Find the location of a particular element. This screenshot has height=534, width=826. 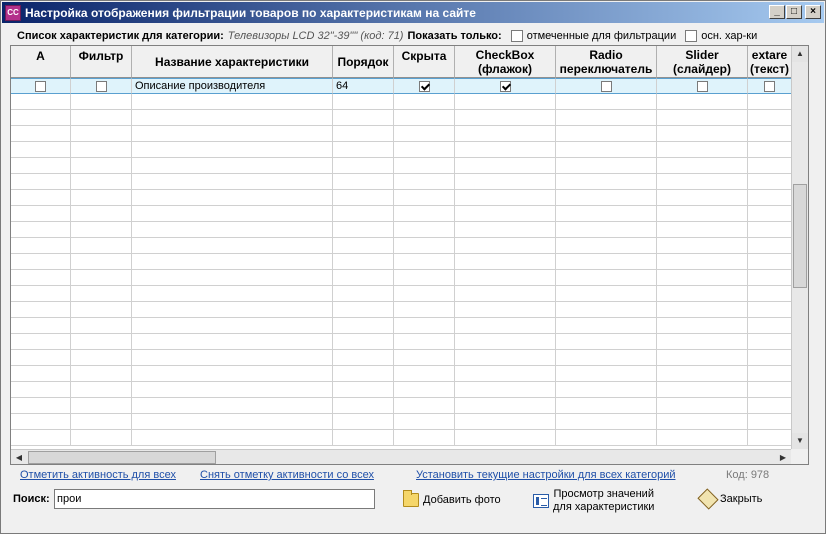

add-photo-button: Добавить фото is located at coordinates (452, 498).